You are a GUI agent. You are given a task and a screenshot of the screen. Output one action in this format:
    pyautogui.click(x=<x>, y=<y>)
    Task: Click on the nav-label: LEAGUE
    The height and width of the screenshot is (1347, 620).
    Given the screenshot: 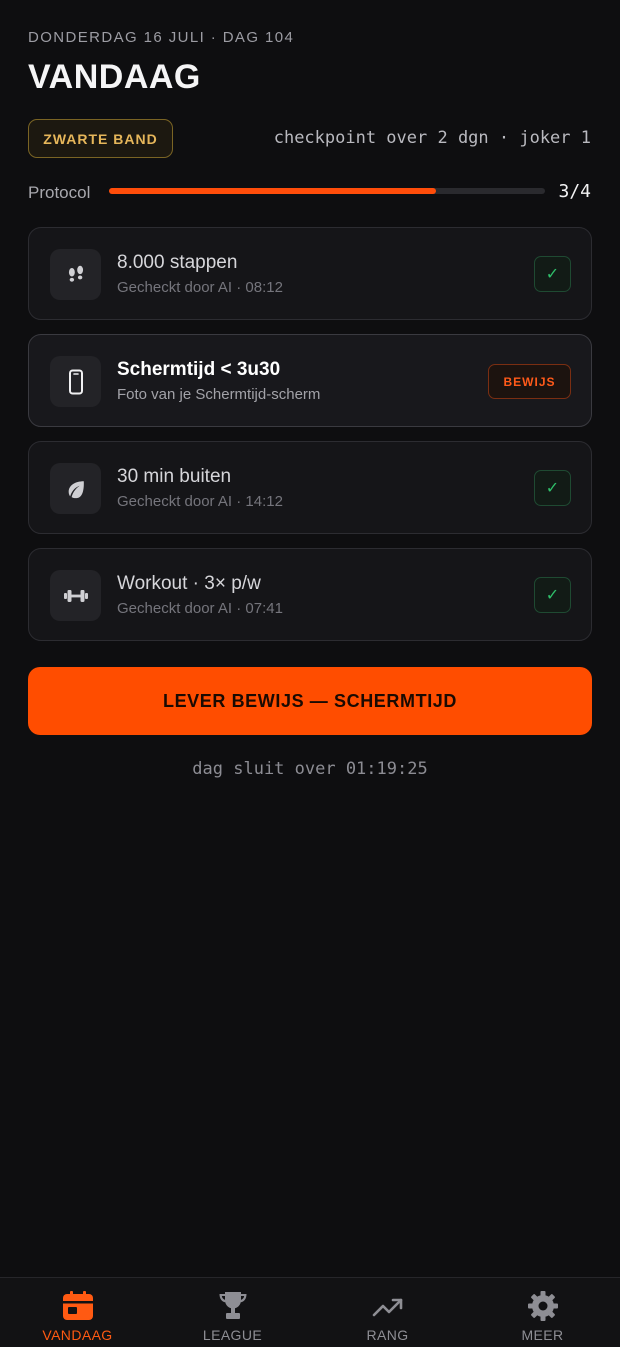 What is the action you would take?
    pyautogui.click(x=232, y=1335)
    